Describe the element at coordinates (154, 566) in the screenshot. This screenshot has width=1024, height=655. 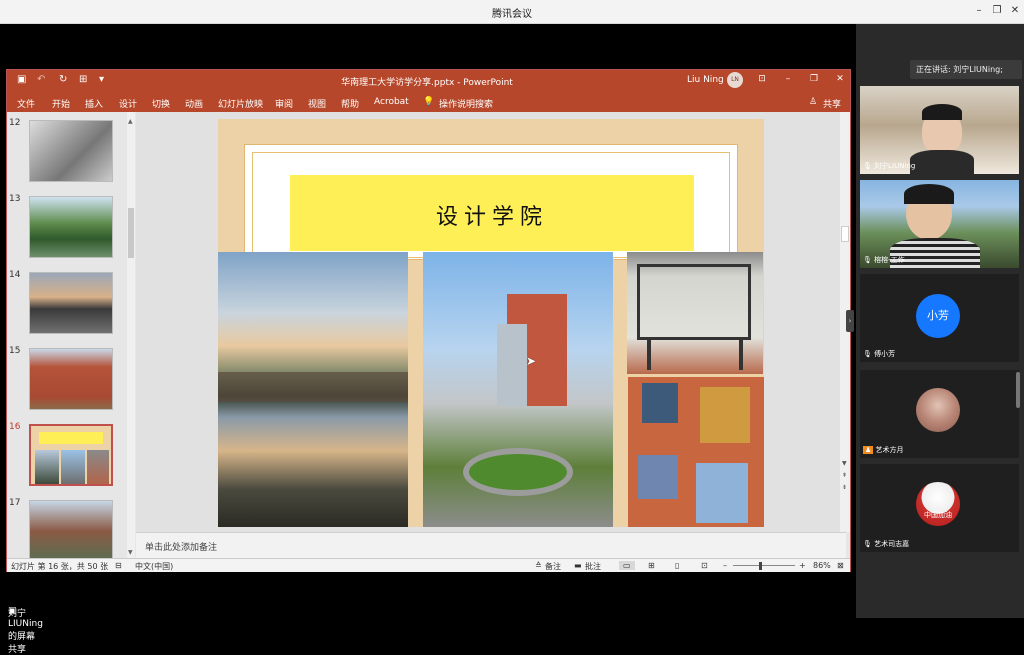
I see `language-indicator: 中文(中国)` at that location.